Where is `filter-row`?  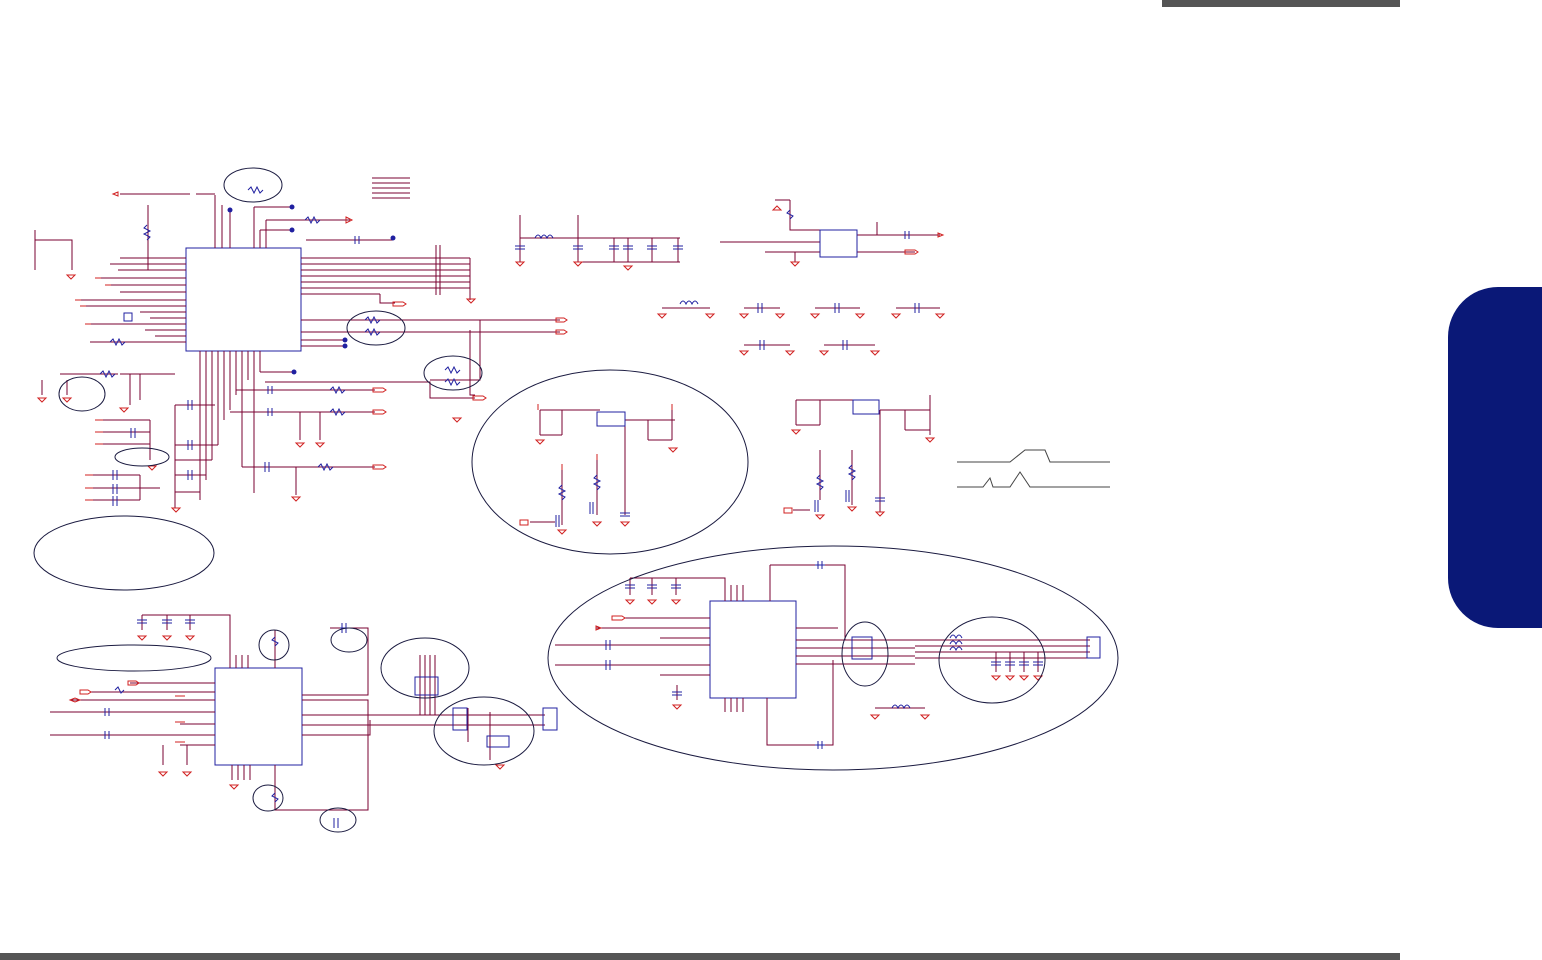 filter-row is located at coordinates (729, 272).